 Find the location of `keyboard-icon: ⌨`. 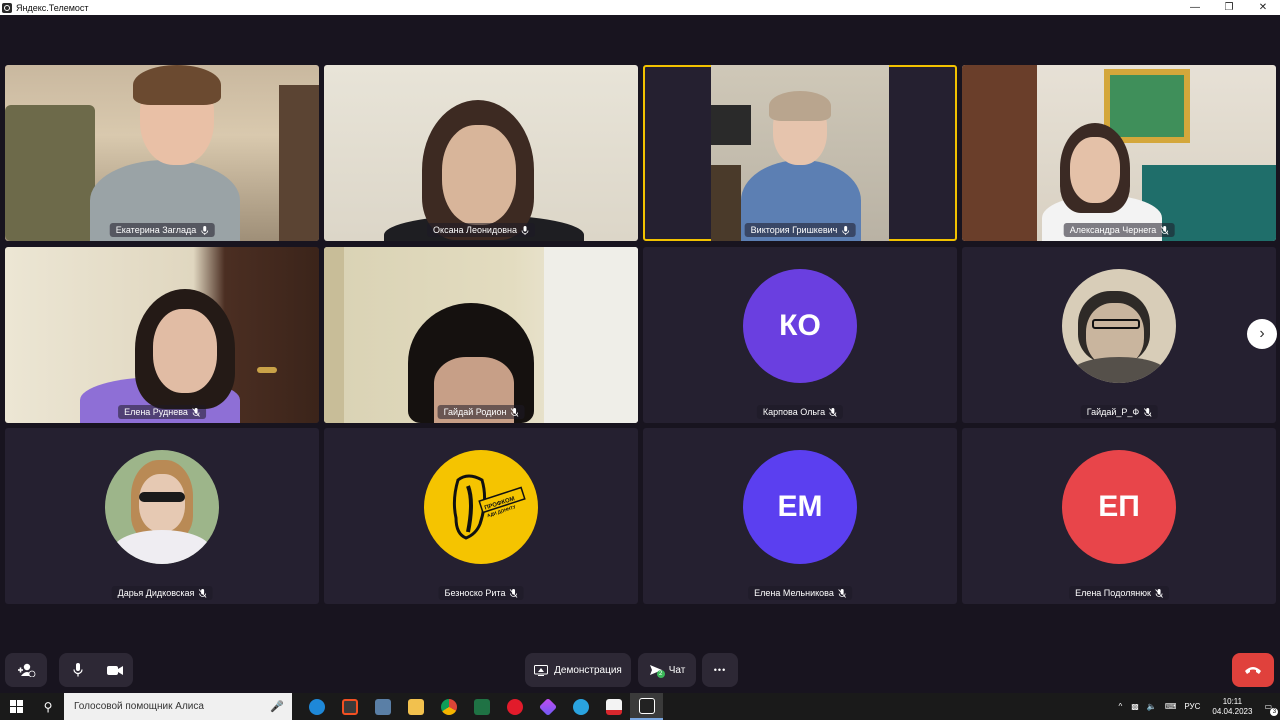

keyboard-icon: ⌨ is located at coordinates (1171, 706).